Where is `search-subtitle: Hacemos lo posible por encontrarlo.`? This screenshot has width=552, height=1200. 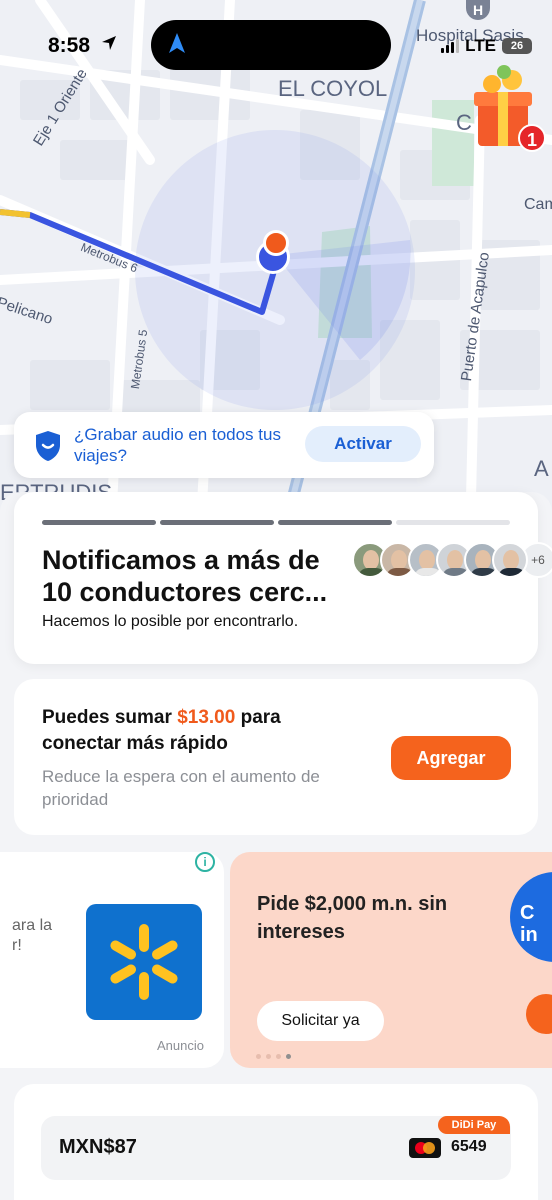
search-subtitle: Hacemos lo posible por encontrarlo. is located at coordinates (170, 621).